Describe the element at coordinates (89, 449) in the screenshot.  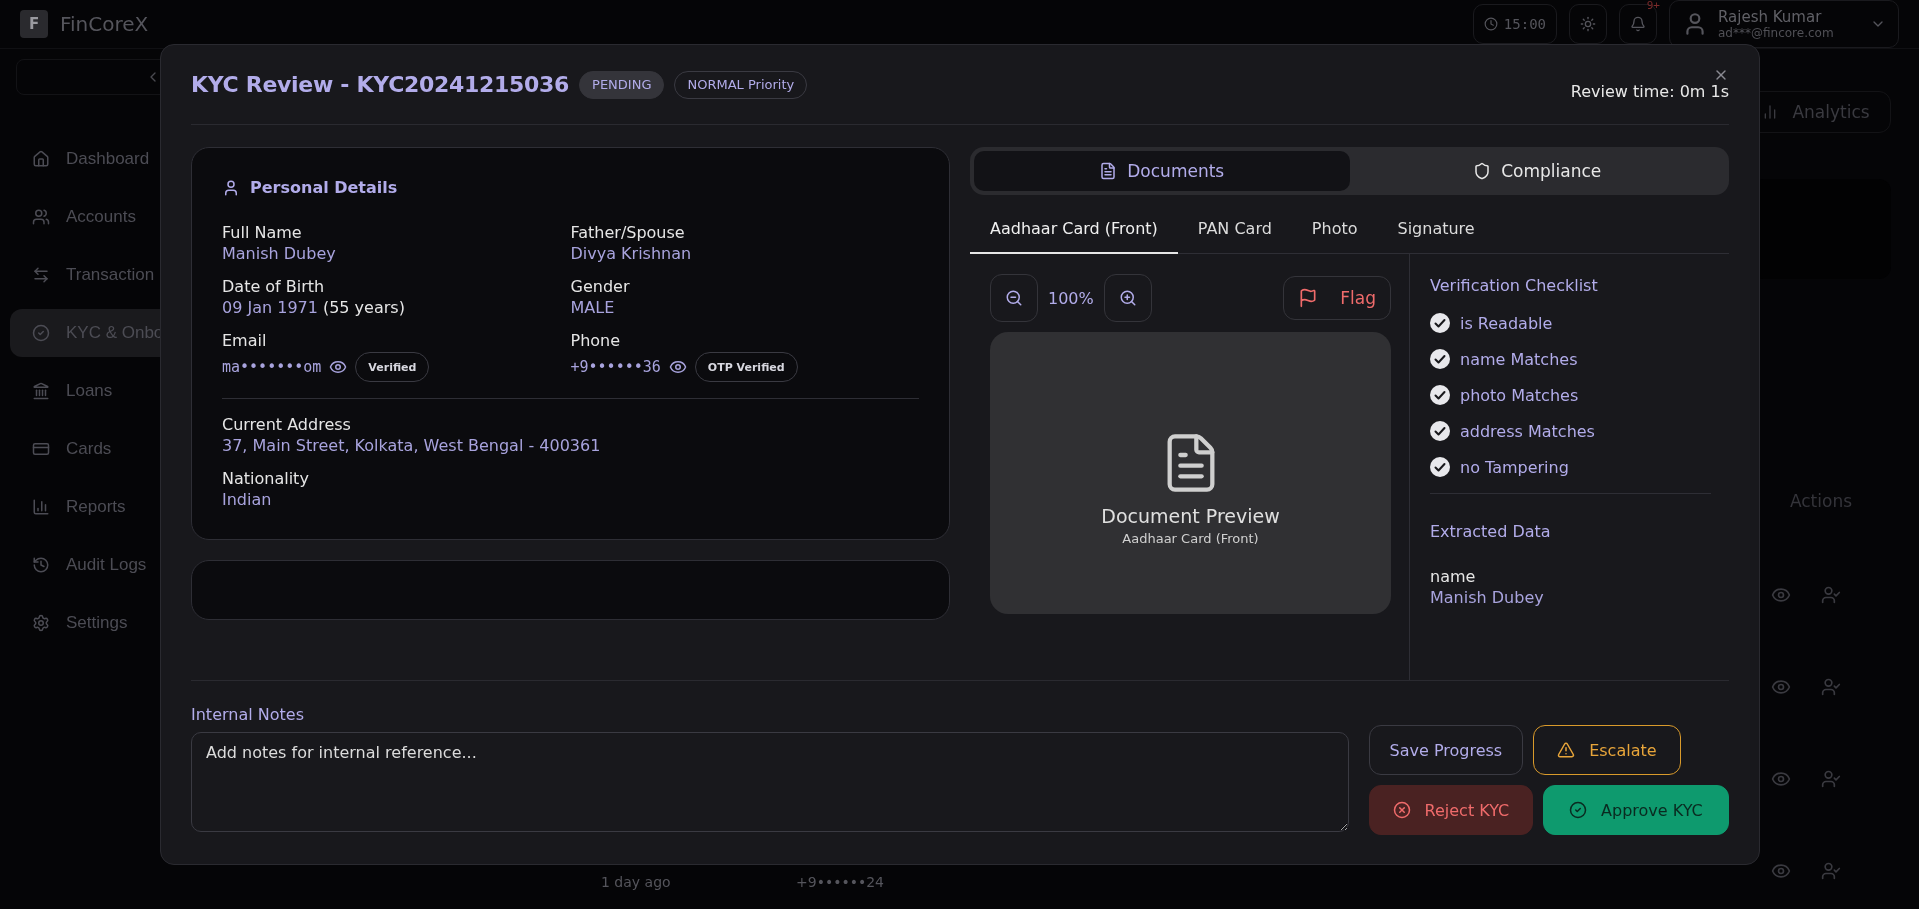
I see `sidebar-label: Cards` at that location.